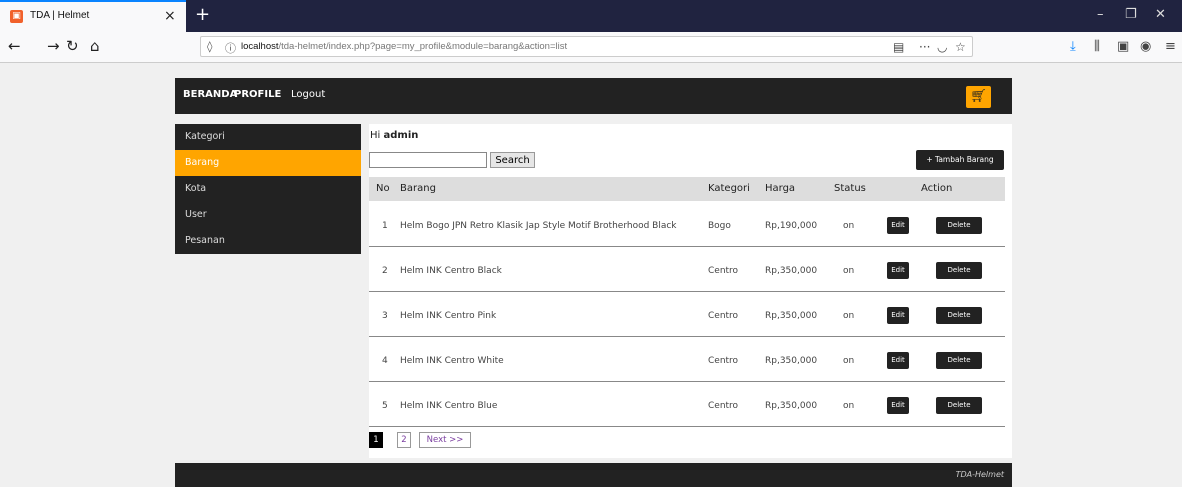  Describe the element at coordinates (93, 16) in the screenshot. I see `browser-tab: ▣ TDA | Helmet ×` at that location.